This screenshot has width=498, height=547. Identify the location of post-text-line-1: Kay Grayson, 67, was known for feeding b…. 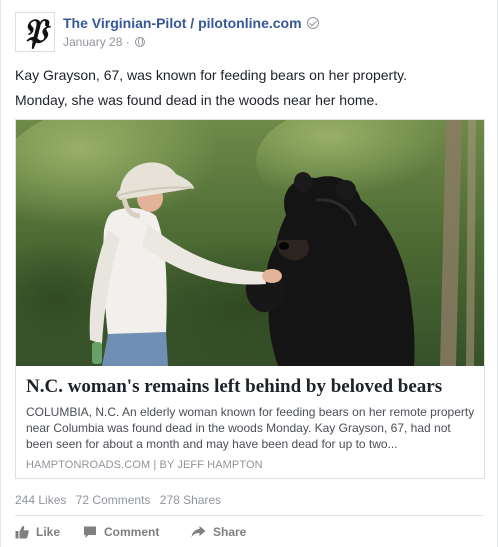
(211, 75).